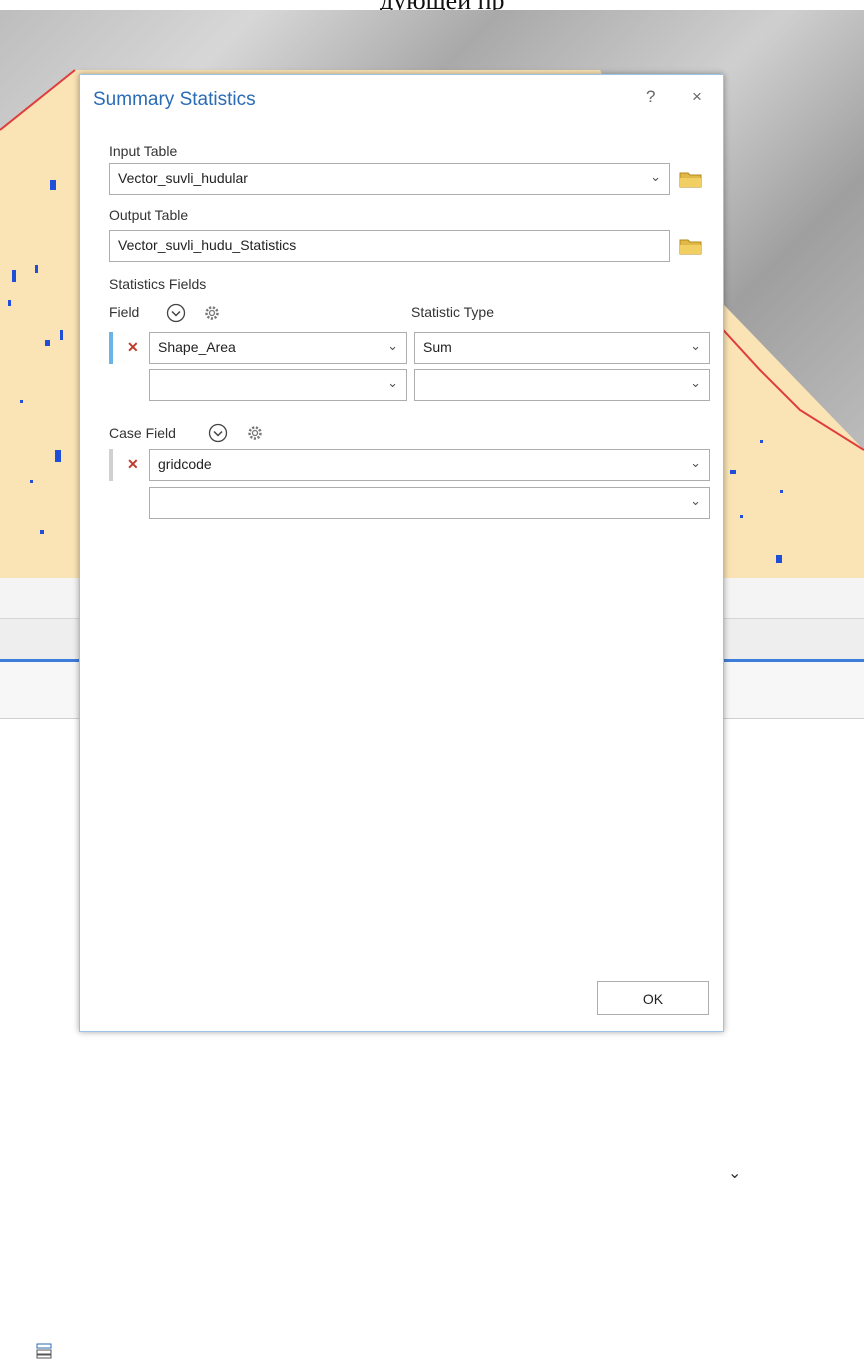 This screenshot has width=864, height=1359. I want to click on field-header: Field, so click(124, 312).